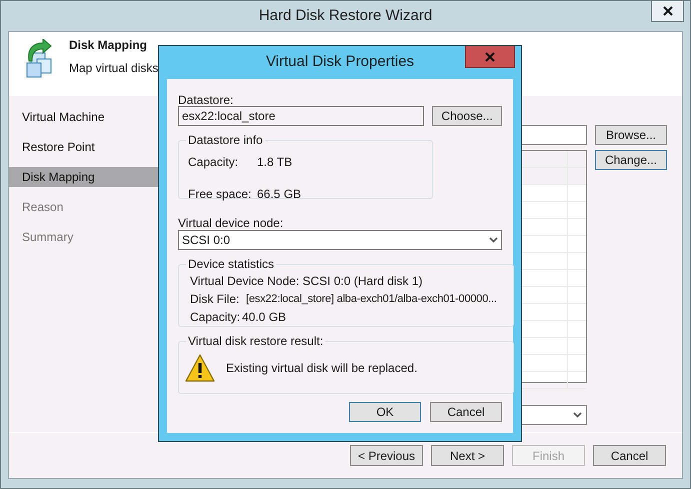 This screenshot has height=489, width=691. What do you see at coordinates (345, 16) in the screenshot?
I see `window-title: Hard Disk Restore Wizard` at bounding box center [345, 16].